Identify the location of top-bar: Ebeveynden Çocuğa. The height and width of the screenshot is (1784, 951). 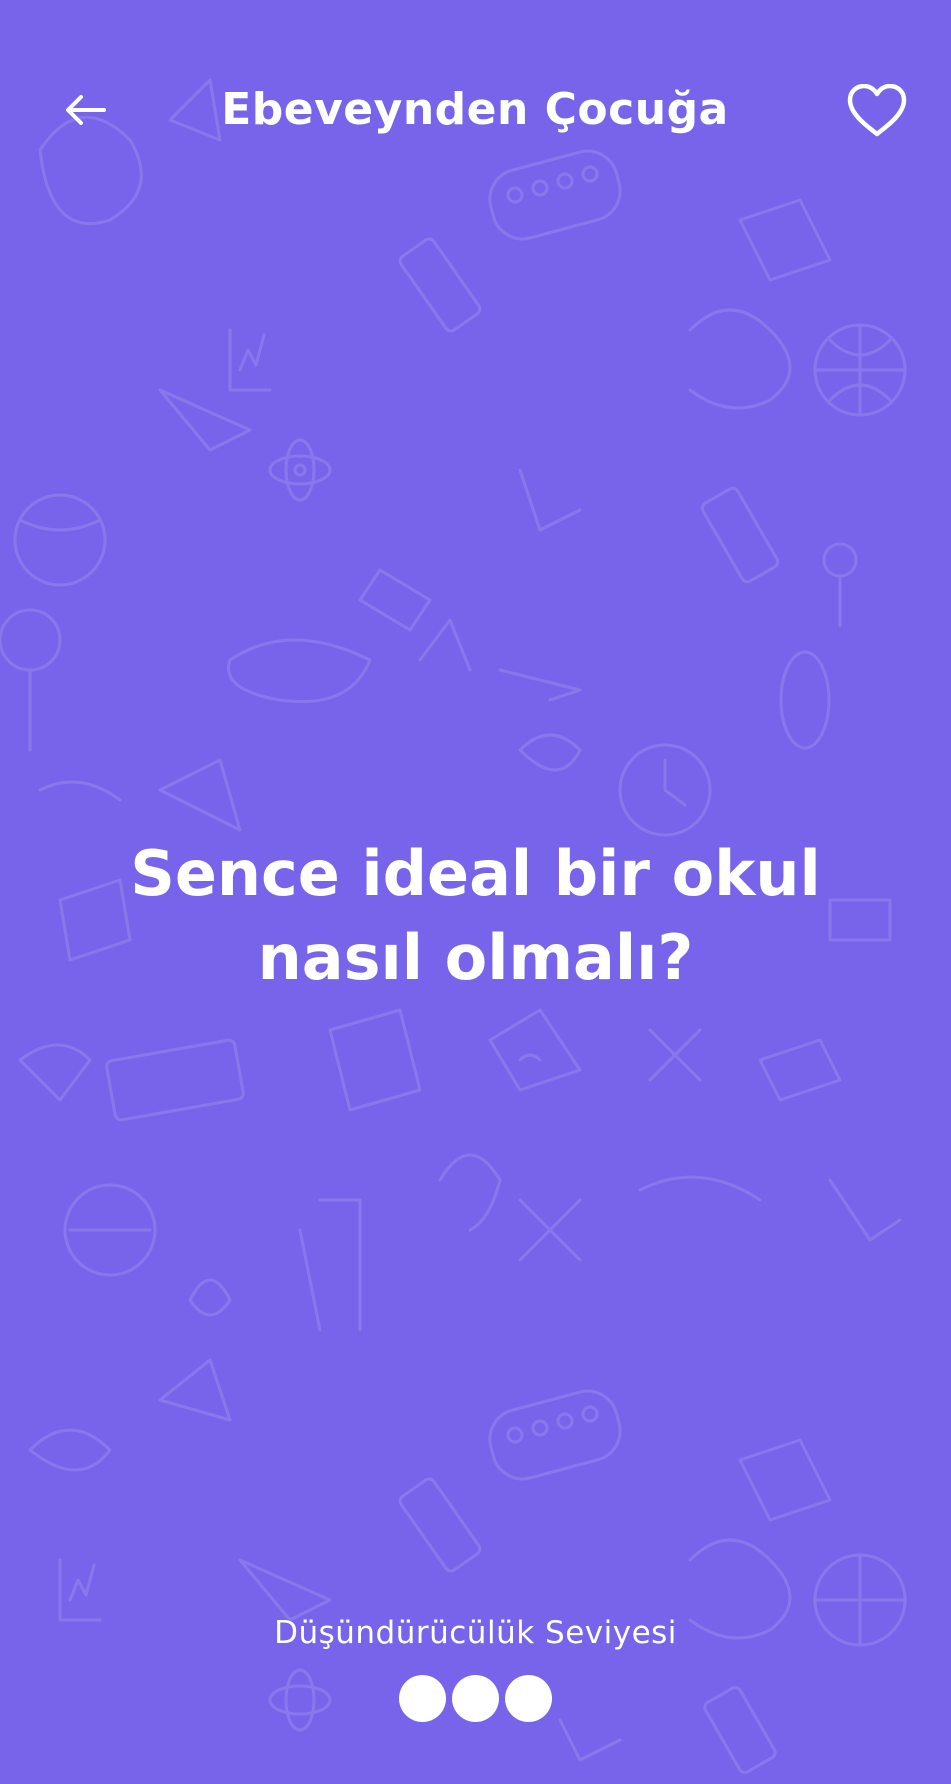
(475, 110).